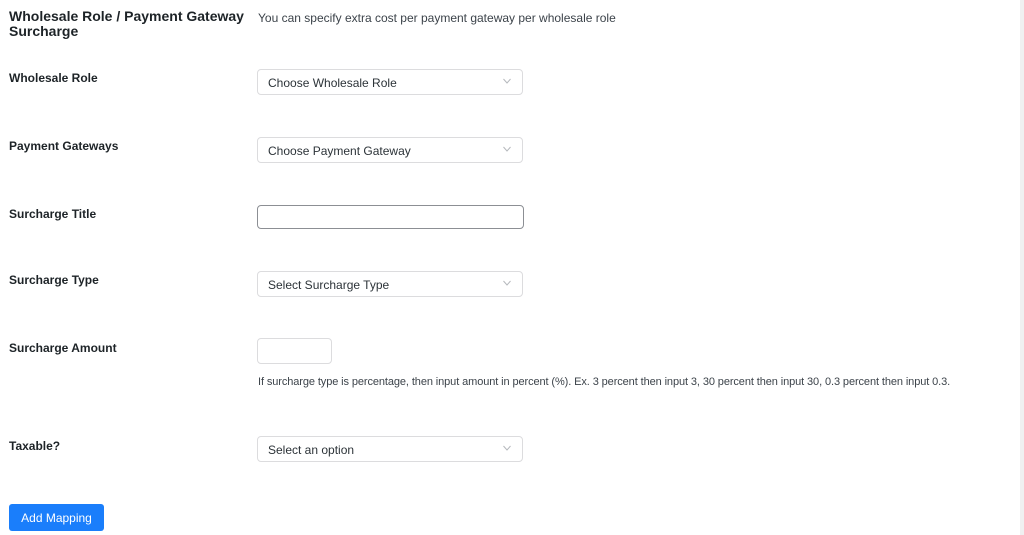 Image resolution: width=1024 pixels, height=535 pixels. What do you see at coordinates (64, 146) in the screenshot?
I see `payment-gateways-label: Payment Gateways` at bounding box center [64, 146].